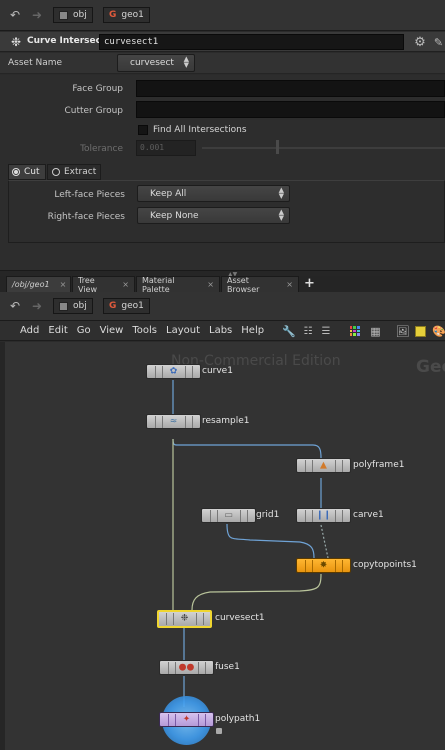  What do you see at coordinates (80, 172) in the screenshot?
I see `tab-extract-label: Extract` at bounding box center [80, 172].